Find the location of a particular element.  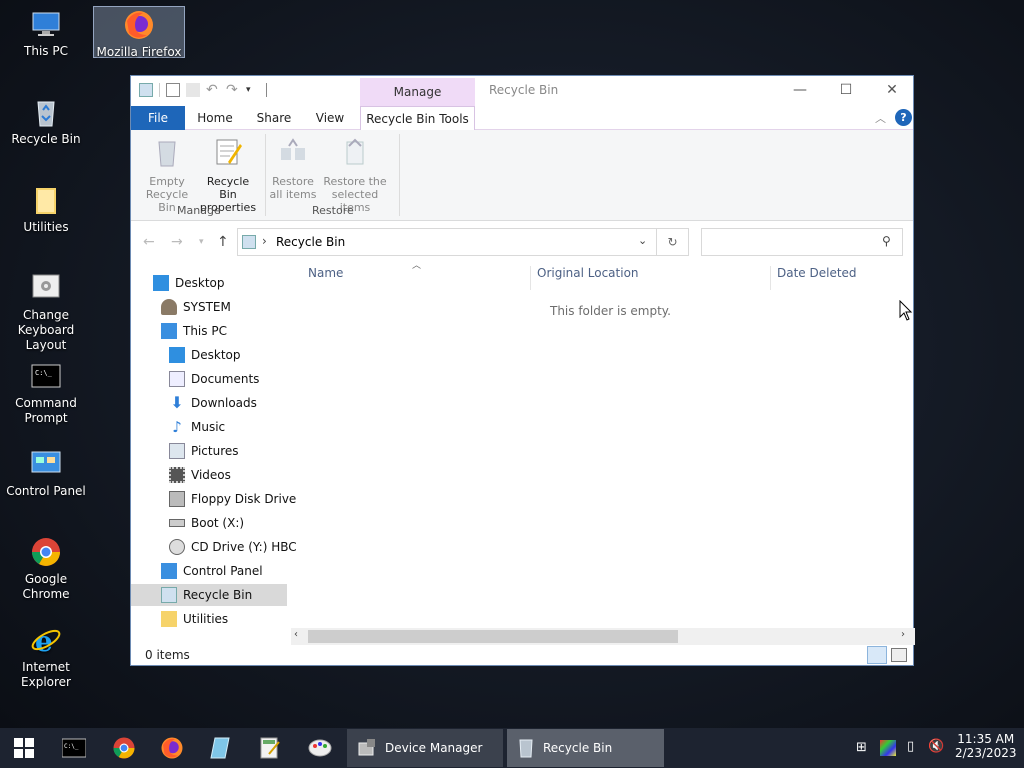

scroll-left-icon: ‹ is located at coordinates (296, 634).